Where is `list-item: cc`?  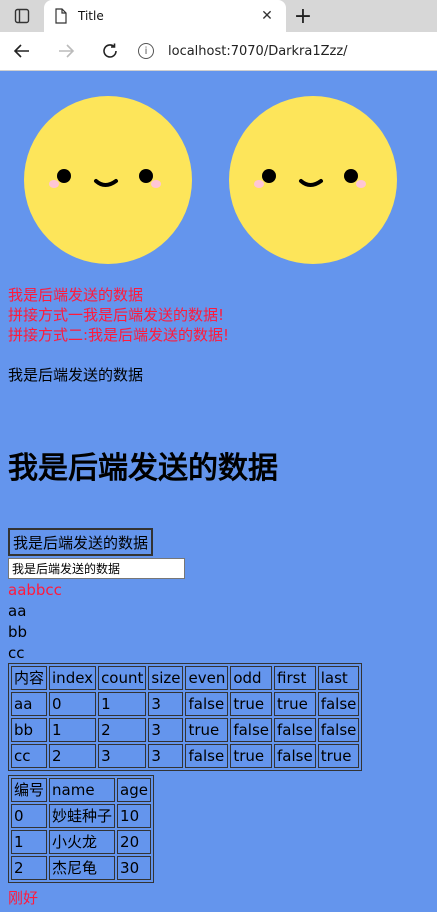
list-item: cc is located at coordinates (16, 653).